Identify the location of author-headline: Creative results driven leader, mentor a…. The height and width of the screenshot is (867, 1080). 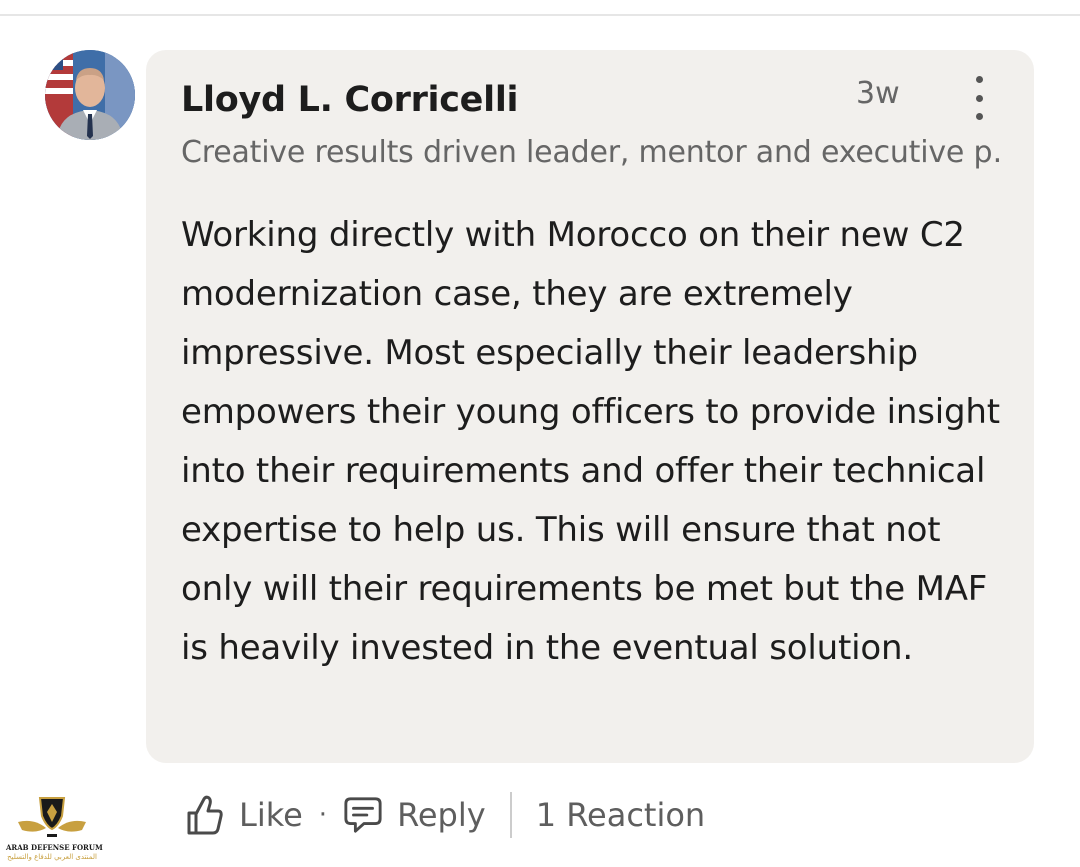
(591, 152).